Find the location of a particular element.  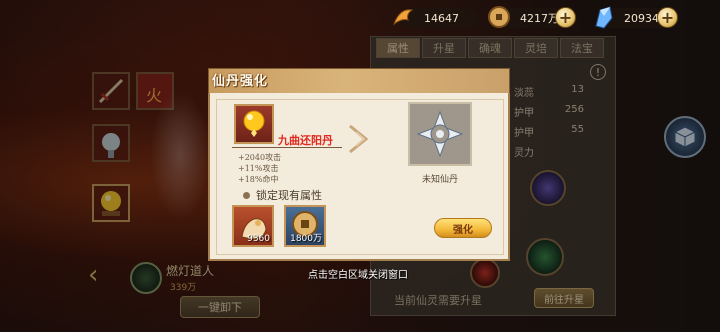

current-elixir-slot is located at coordinates (254, 124).